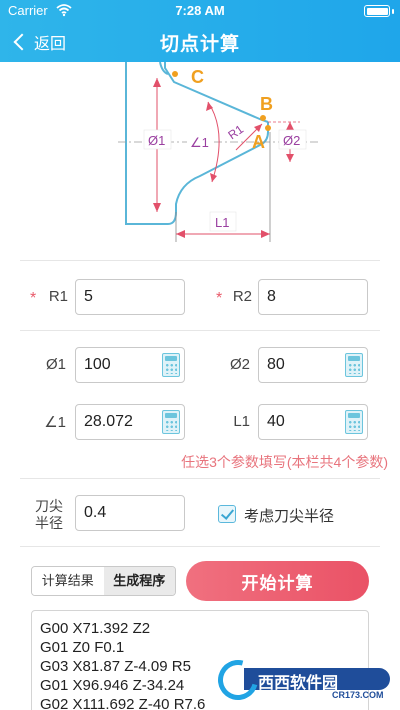 The width and height of the screenshot is (400, 710). Describe the element at coordinates (68, 581) in the screenshot. I see `tab-calc-result: 计算结果` at that location.